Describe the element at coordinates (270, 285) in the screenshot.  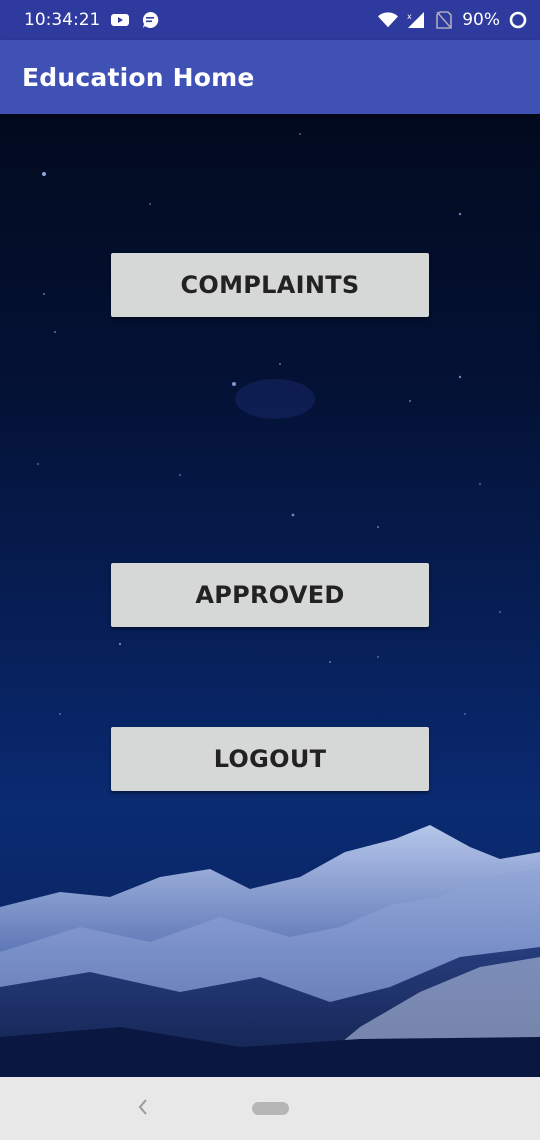
I see `complaints-button: COMPLAINTS` at that location.